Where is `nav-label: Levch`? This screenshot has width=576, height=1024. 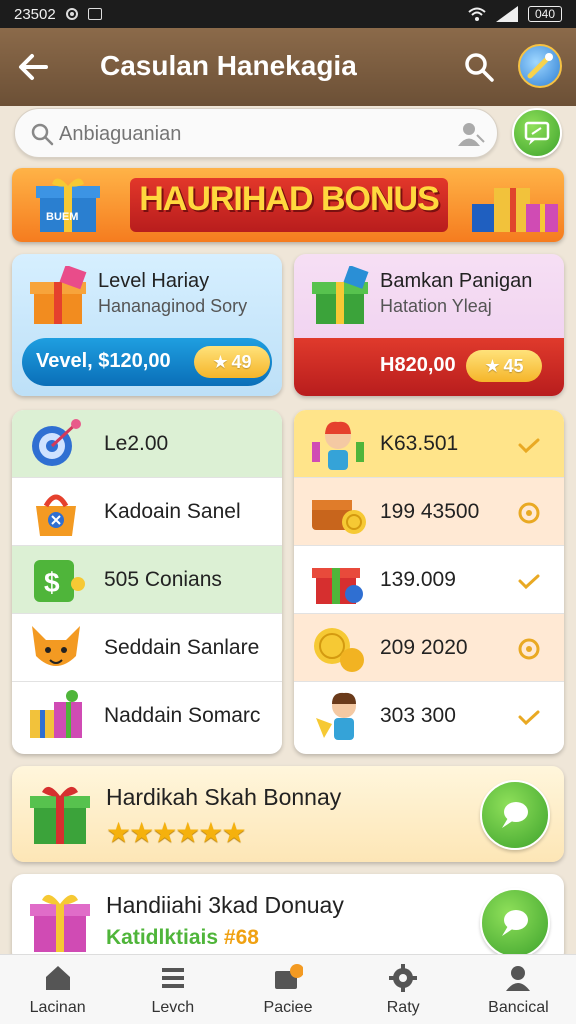 nav-label: Levch is located at coordinates (173, 1007).